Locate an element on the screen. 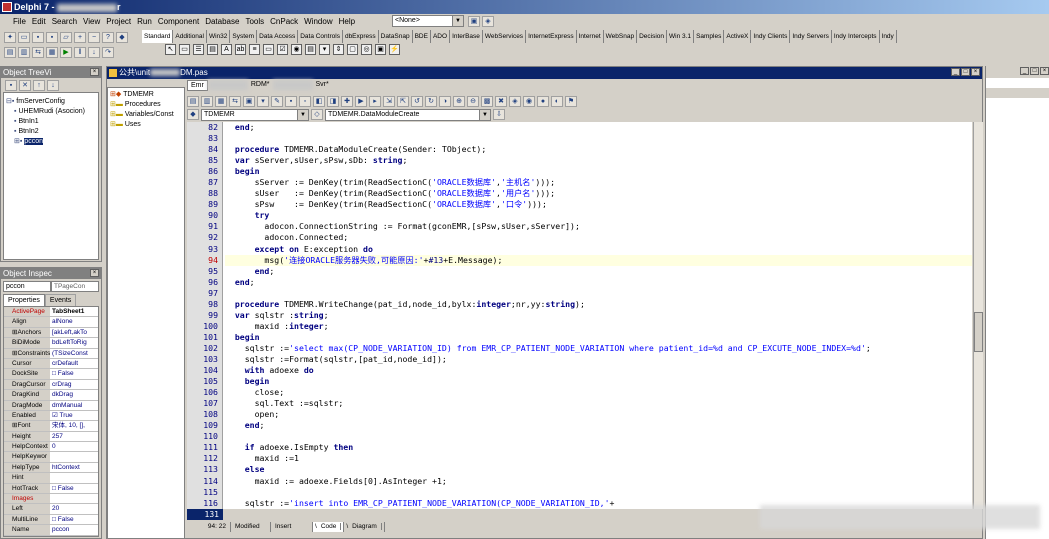 The width and height of the screenshot is (1049, 539). code-line: adocon.Connected; is located at coordinates (598, 237).